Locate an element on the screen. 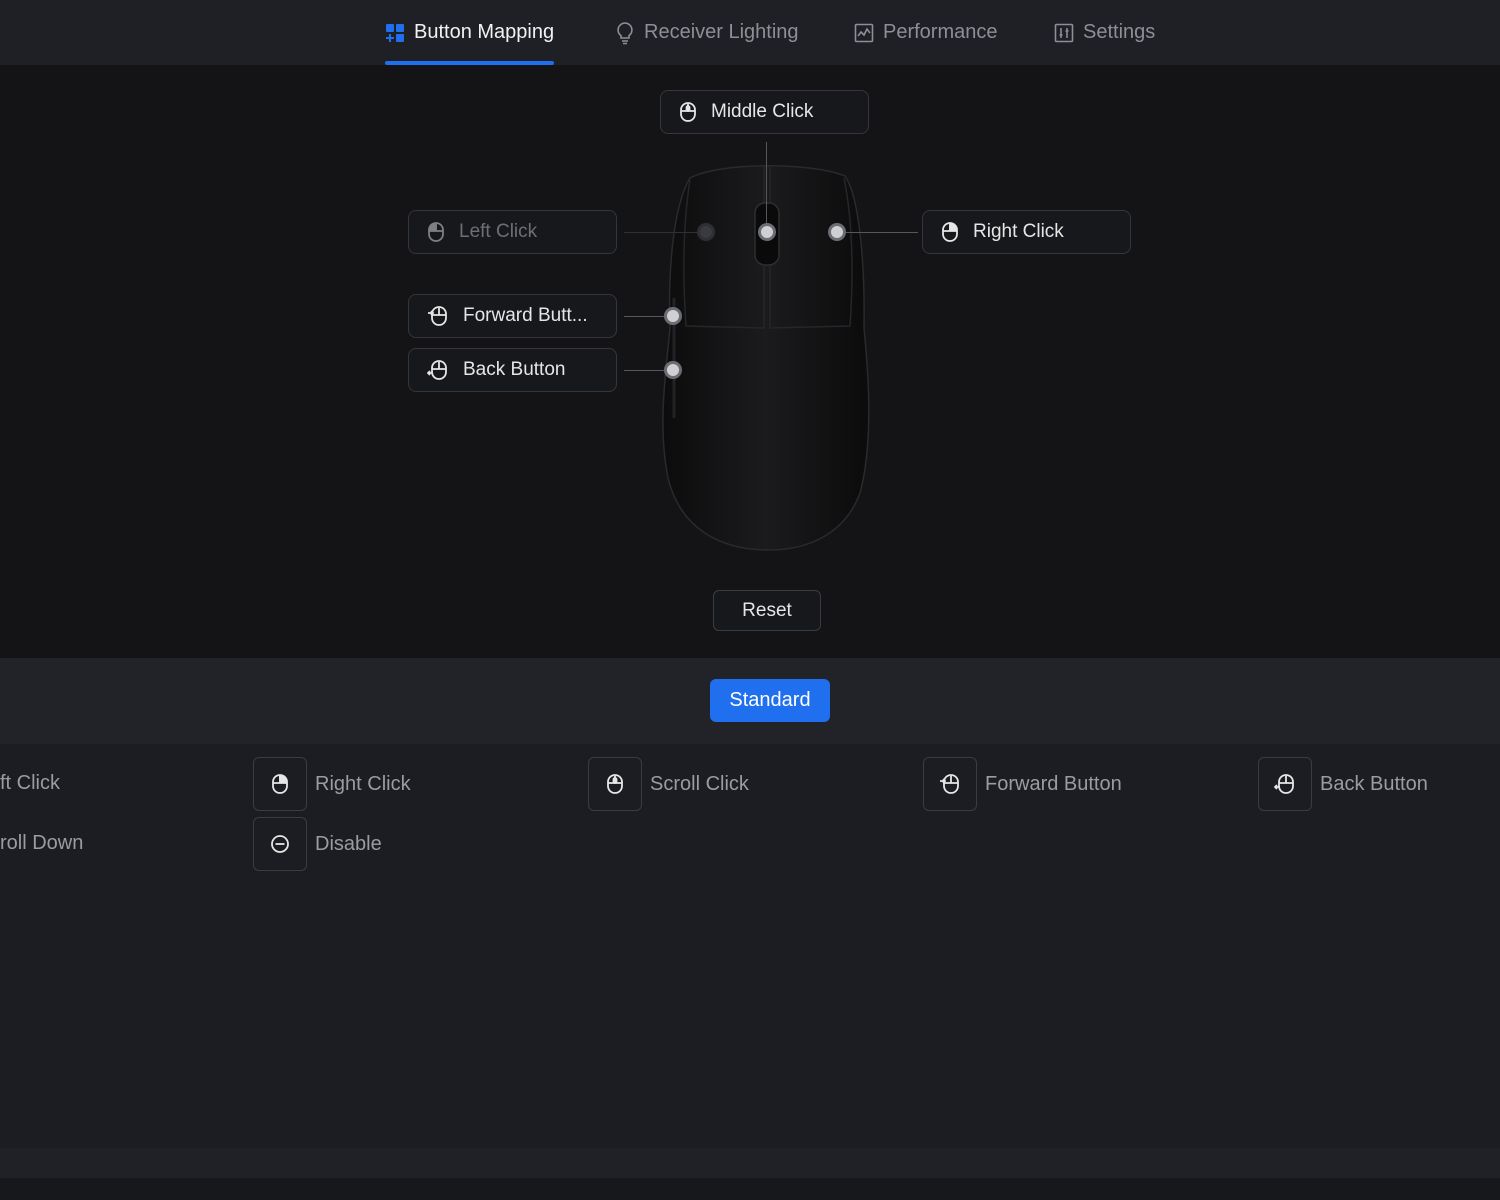 The image size is (1500, 1200). action-scroll-down: roll Down is located at coordinates (41, 843).